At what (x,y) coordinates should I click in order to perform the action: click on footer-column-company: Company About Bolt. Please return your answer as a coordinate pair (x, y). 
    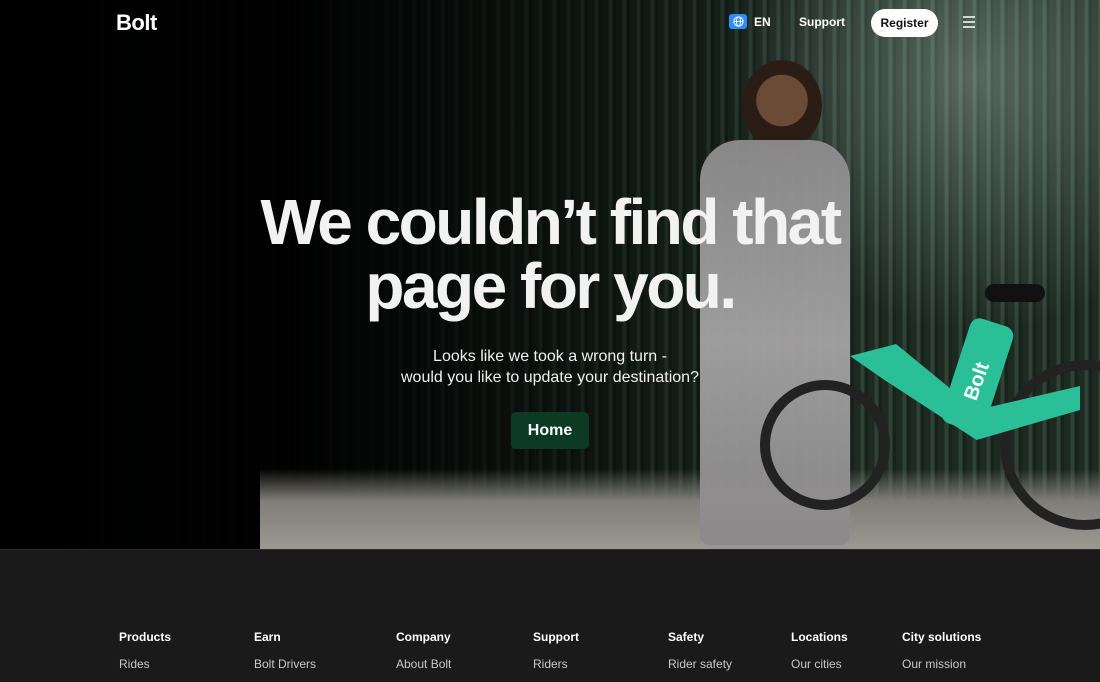
    Looking at the image, I should click on (423, 650).